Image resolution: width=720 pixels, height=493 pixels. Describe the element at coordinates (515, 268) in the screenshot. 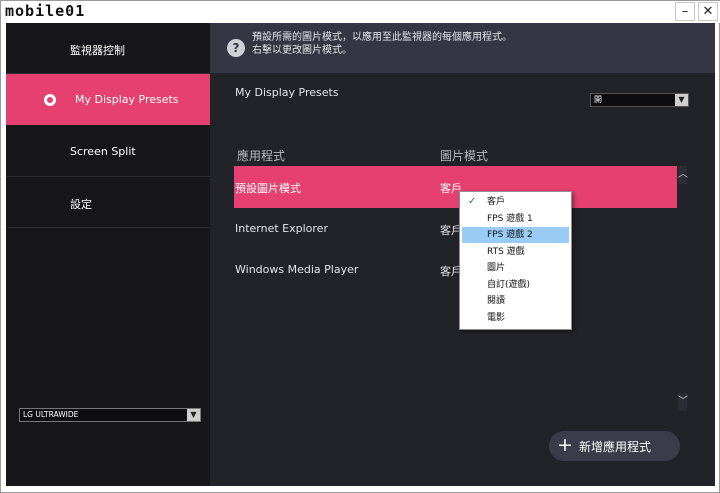

I see `dropdown-item: 圖片` at that location.